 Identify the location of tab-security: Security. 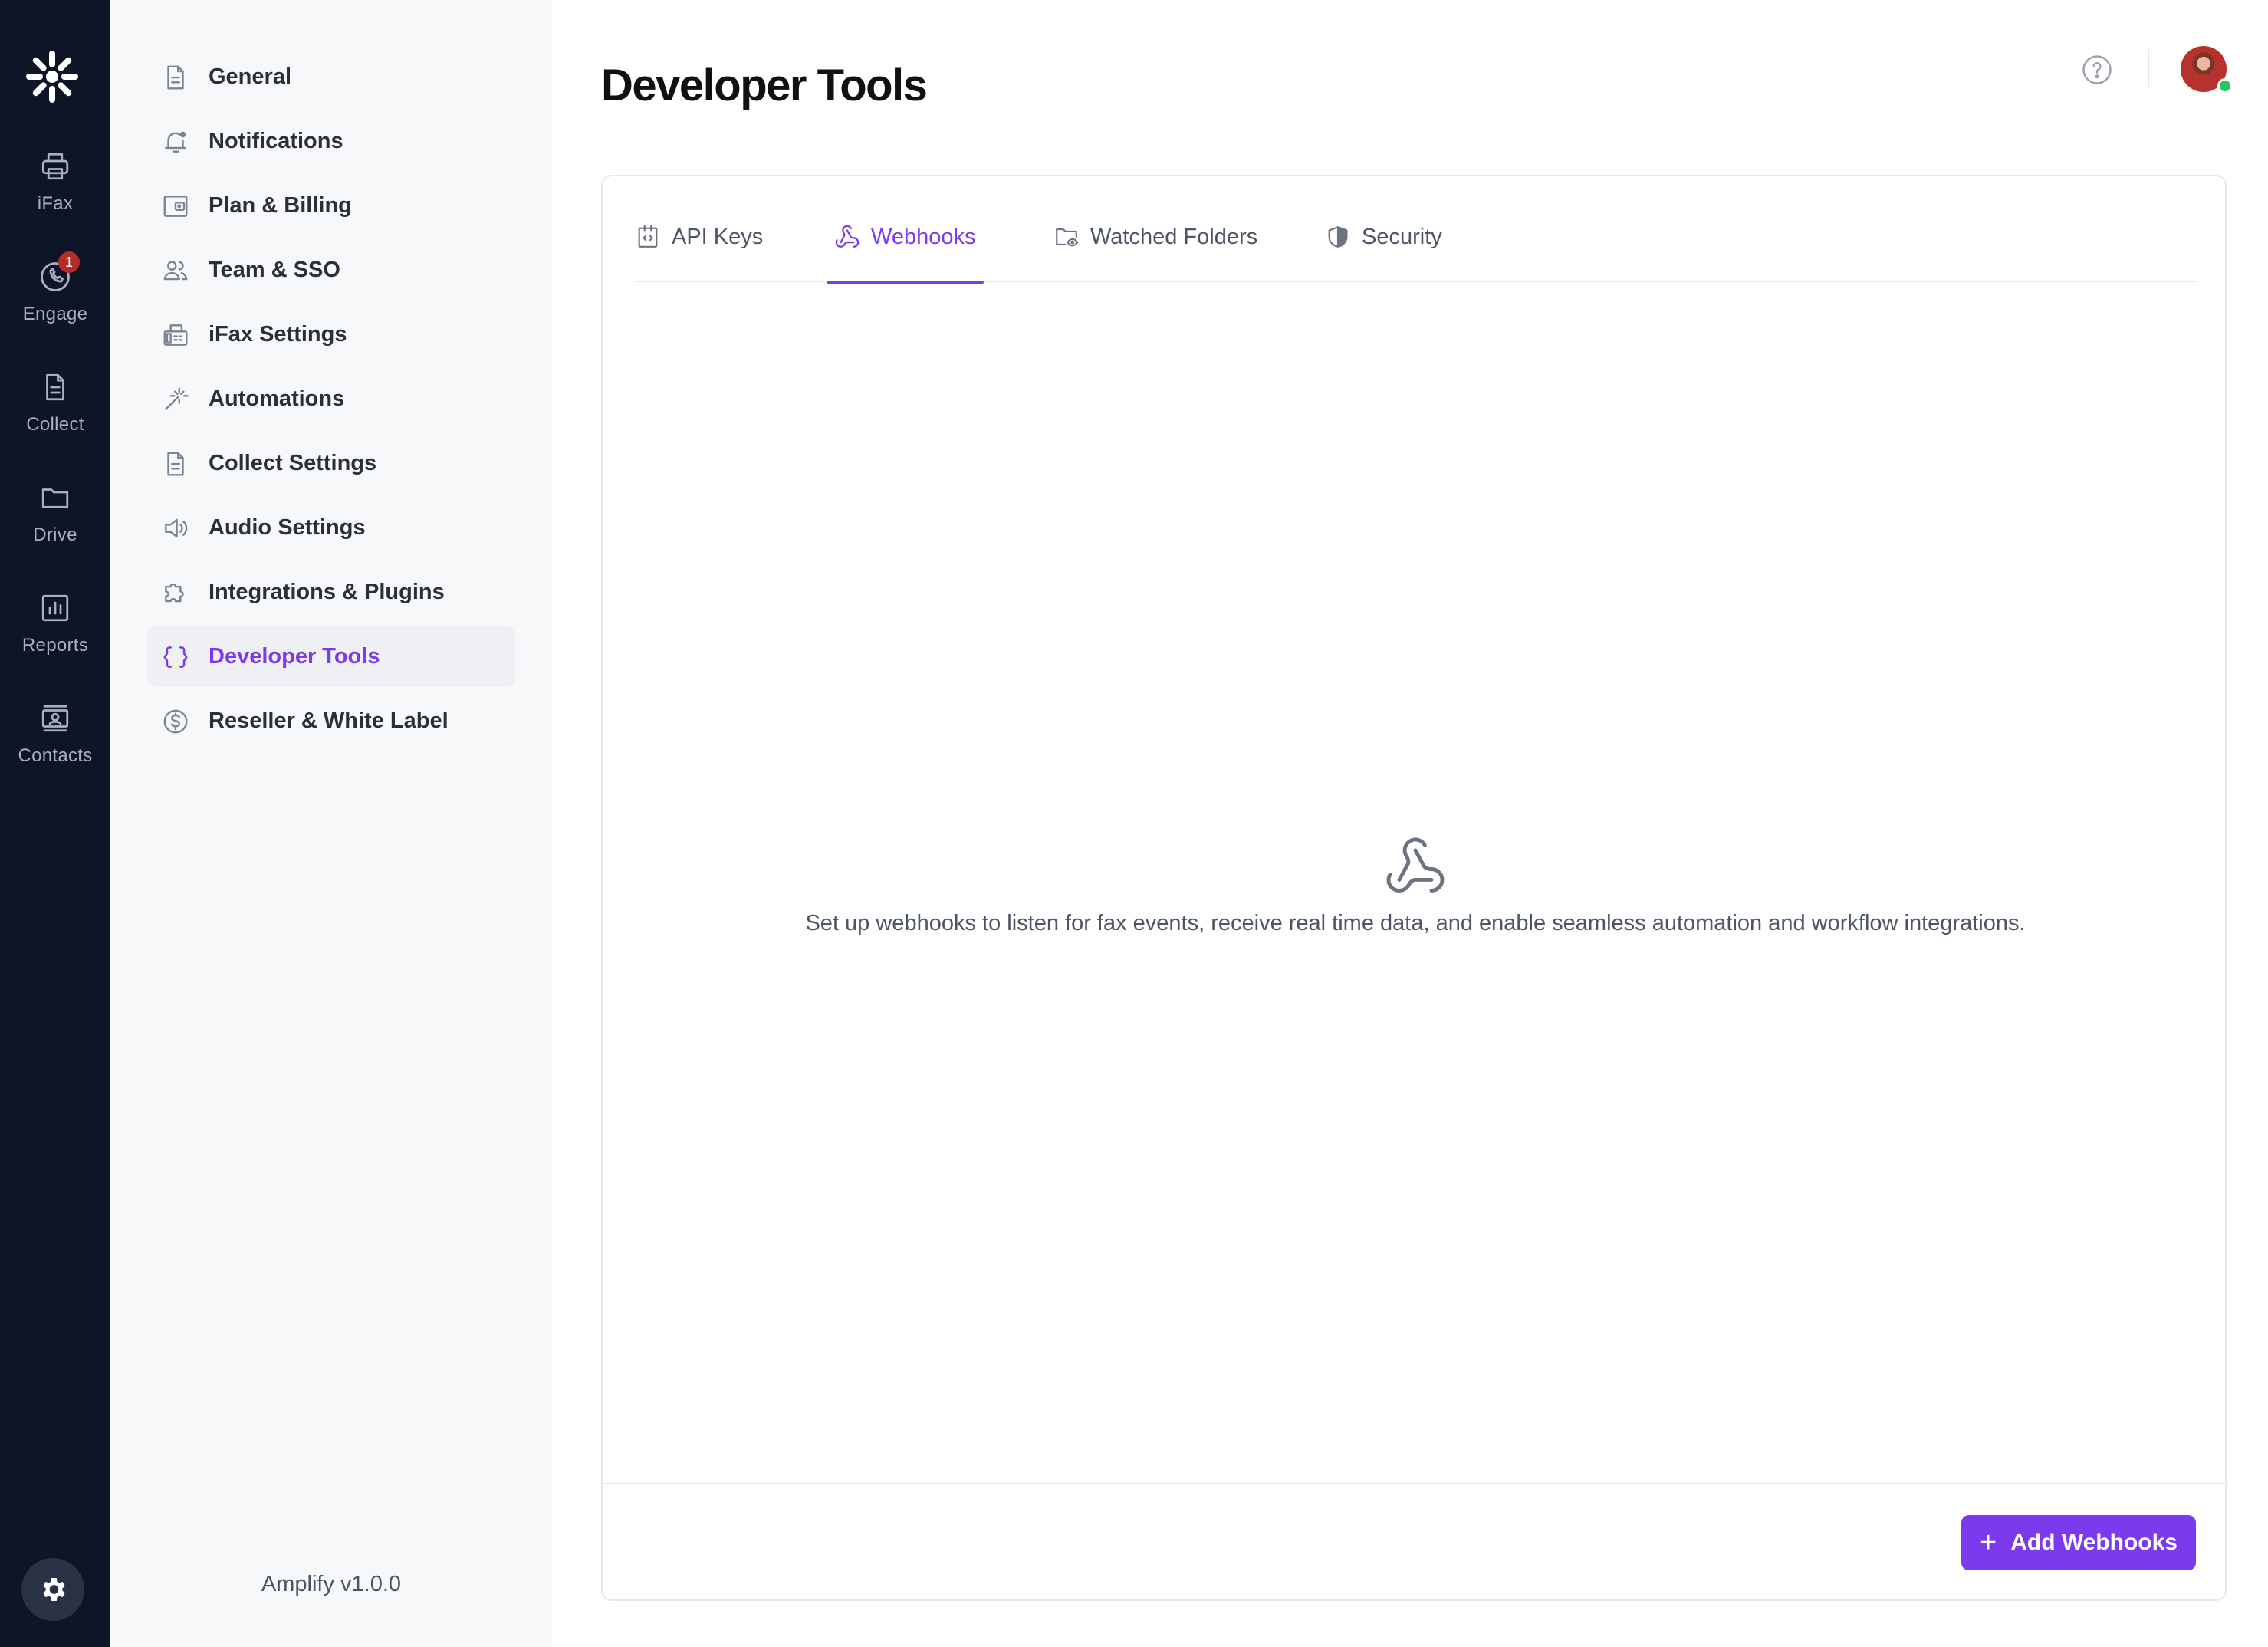
(1383, 253).